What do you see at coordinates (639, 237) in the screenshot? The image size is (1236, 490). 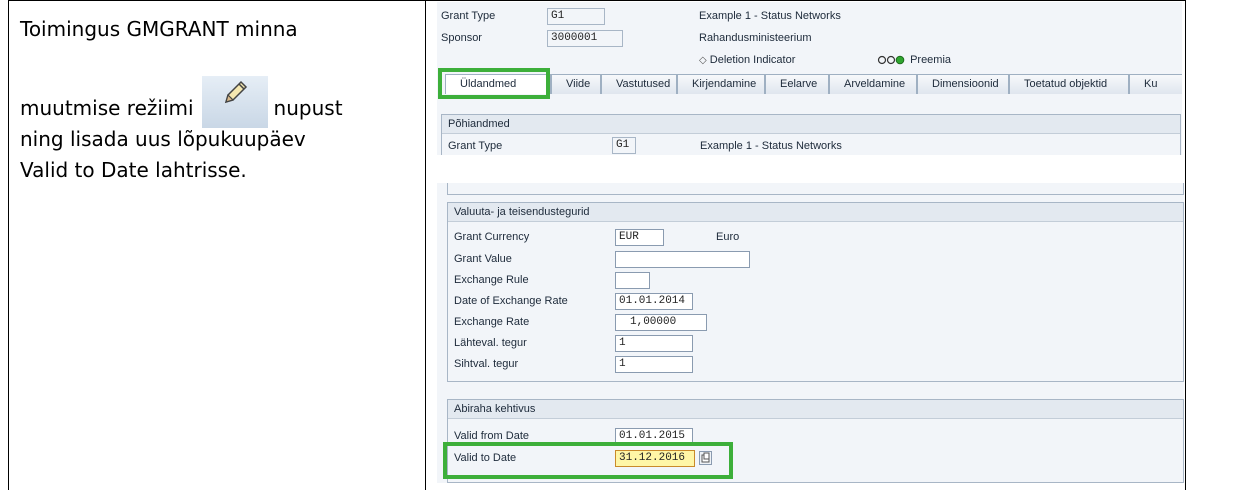 I see `grant-currency-field: EUR` at bounding box center [639, 237].